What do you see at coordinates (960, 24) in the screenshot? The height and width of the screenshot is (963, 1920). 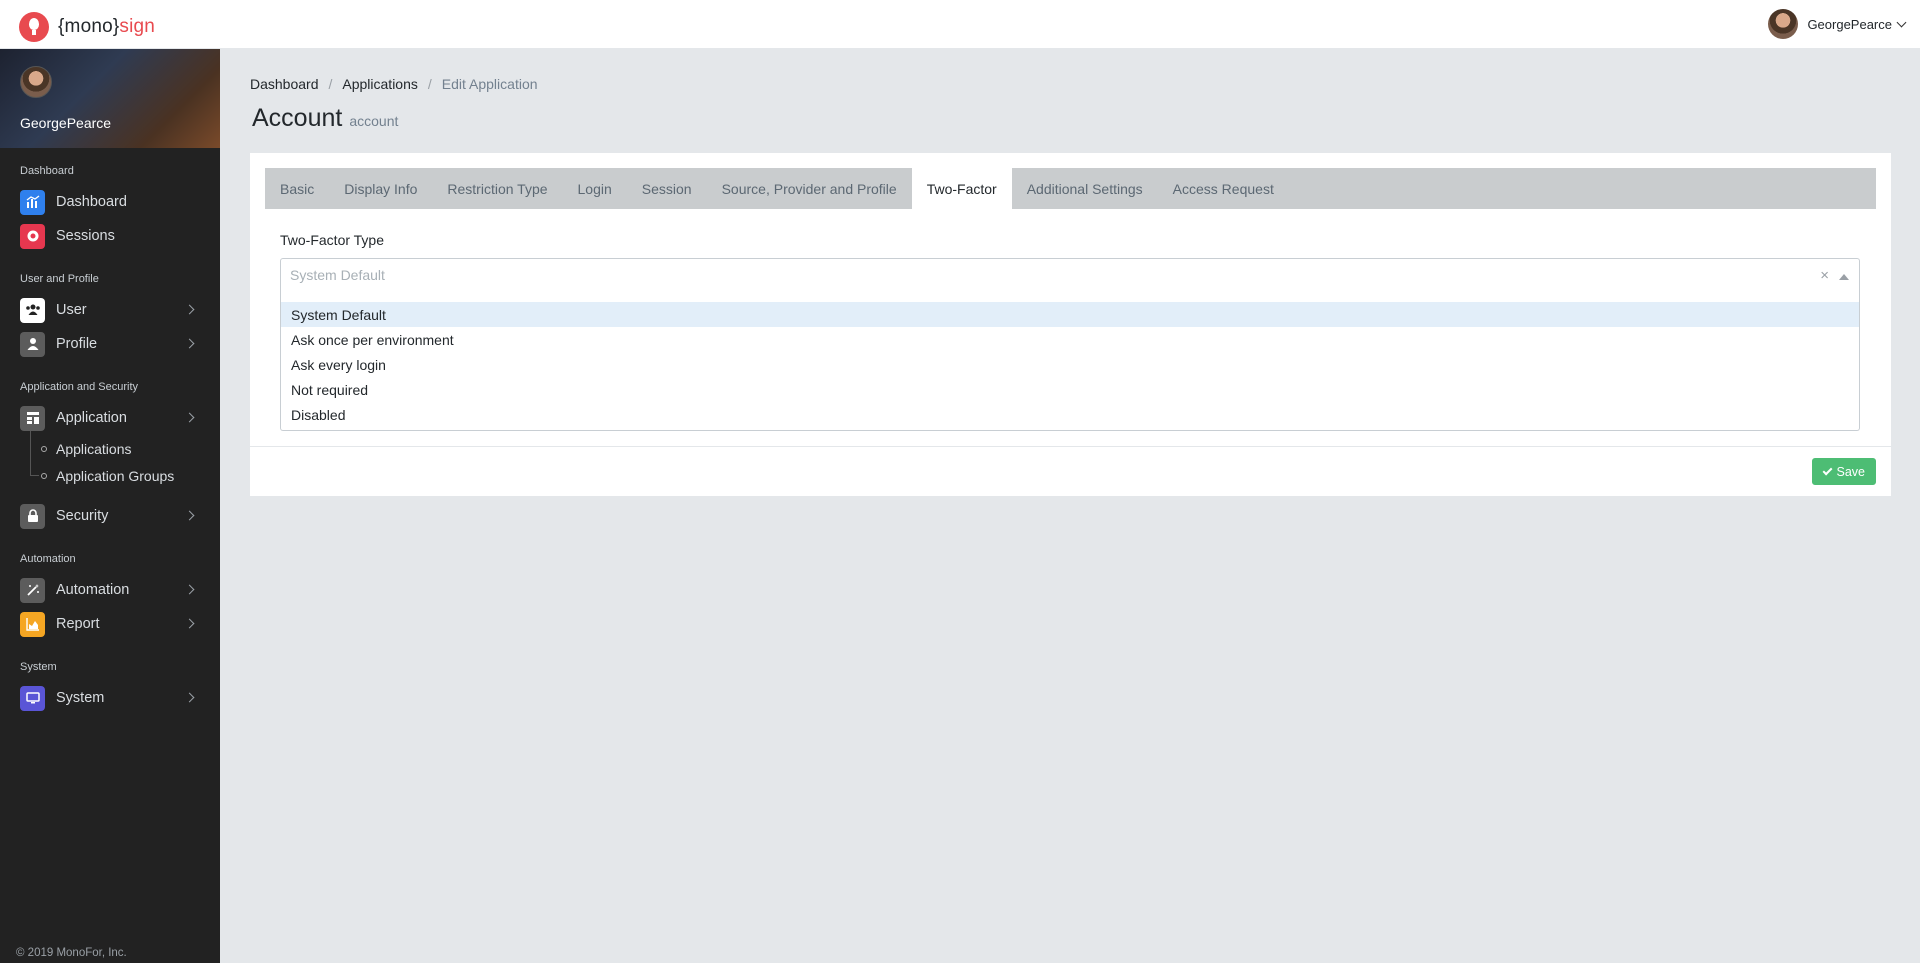 I see `top-header: {mono}sign GeorgePearce` at bounding box center [960, 24].